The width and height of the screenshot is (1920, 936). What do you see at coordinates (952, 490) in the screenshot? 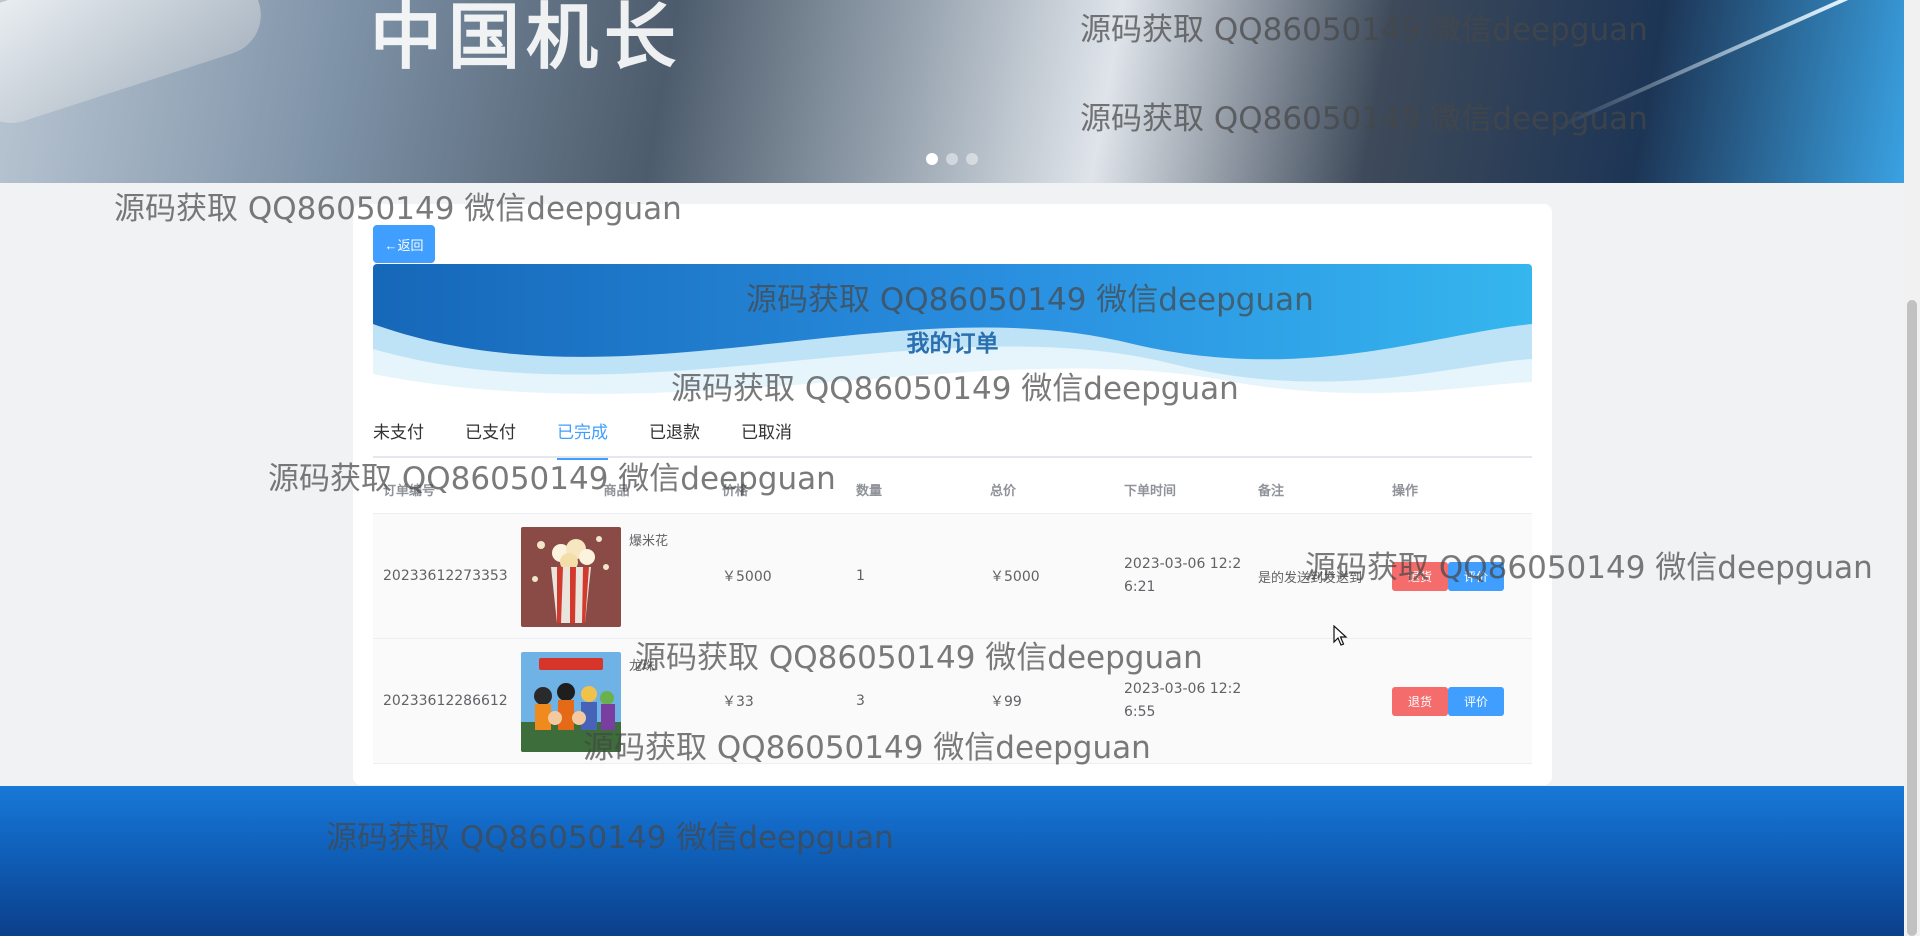
I see `table-header-row: 订单编号 商品 价格 数量 总价 下单时间 备注 操作` at bounding box center [952, 490].